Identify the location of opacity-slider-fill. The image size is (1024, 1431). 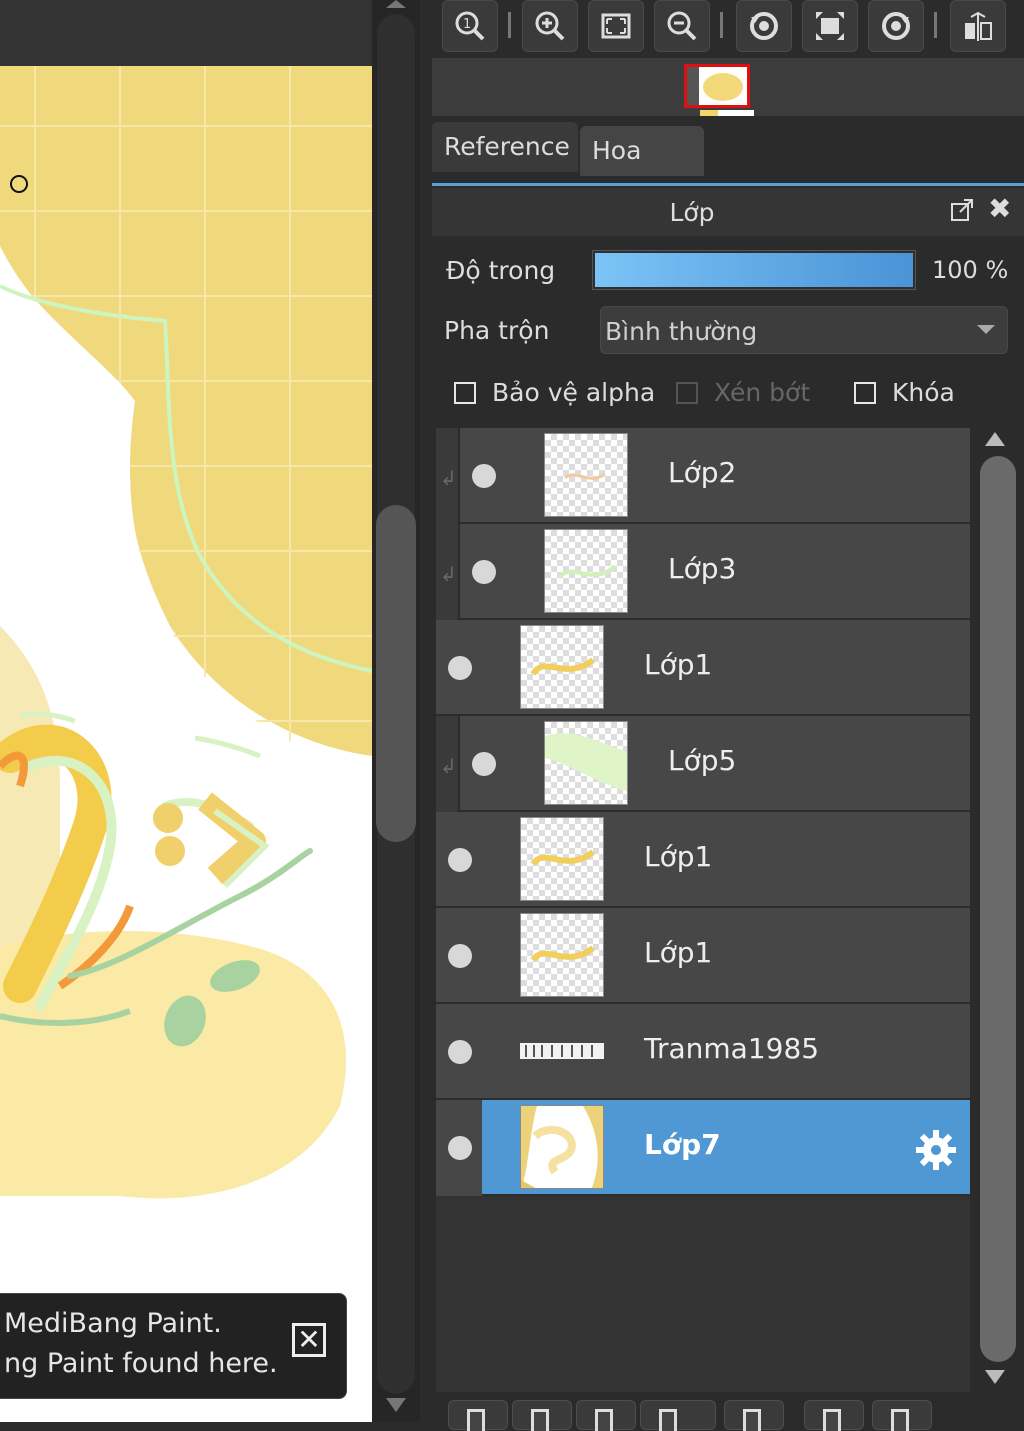
(754, 270).